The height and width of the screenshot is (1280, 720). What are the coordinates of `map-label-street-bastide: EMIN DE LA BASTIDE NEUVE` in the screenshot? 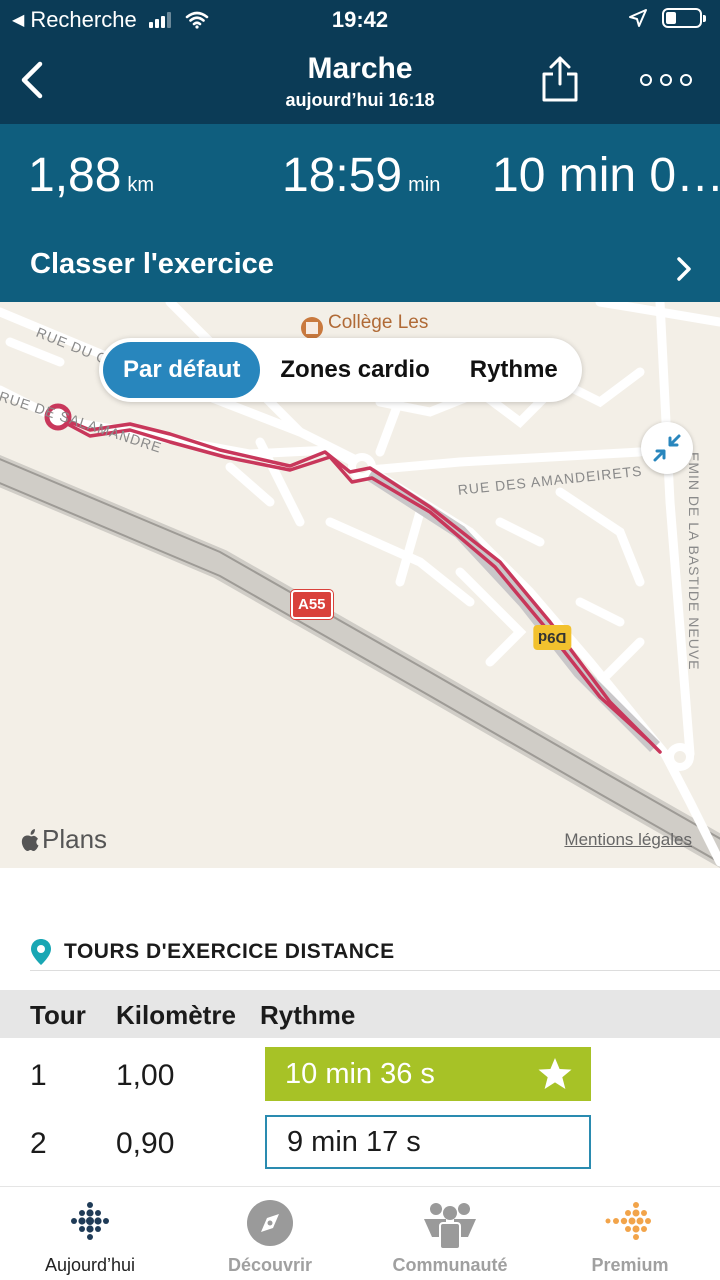 It's located at (694, 561).